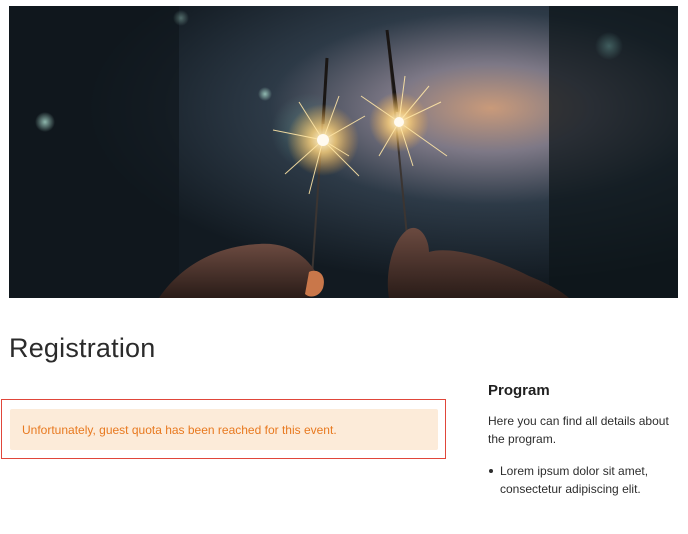 Image resolution: width=688 pixels, height=534 pixels. I want to click on sidebar-title: Program, so click(519, 390).